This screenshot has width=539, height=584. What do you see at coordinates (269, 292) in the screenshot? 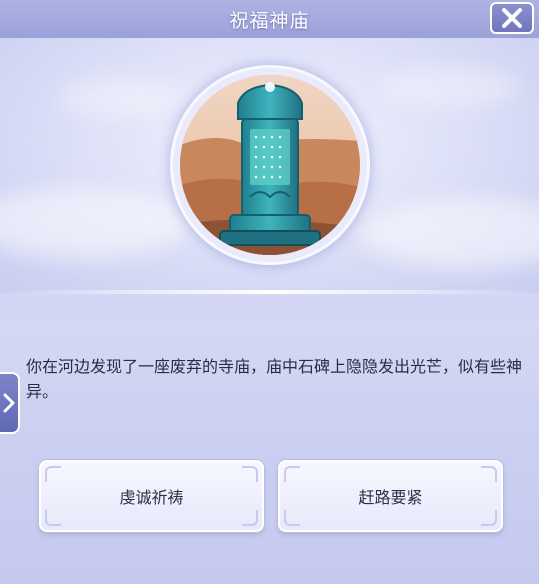
I see `section-divider` at bounding box center [269, 292].